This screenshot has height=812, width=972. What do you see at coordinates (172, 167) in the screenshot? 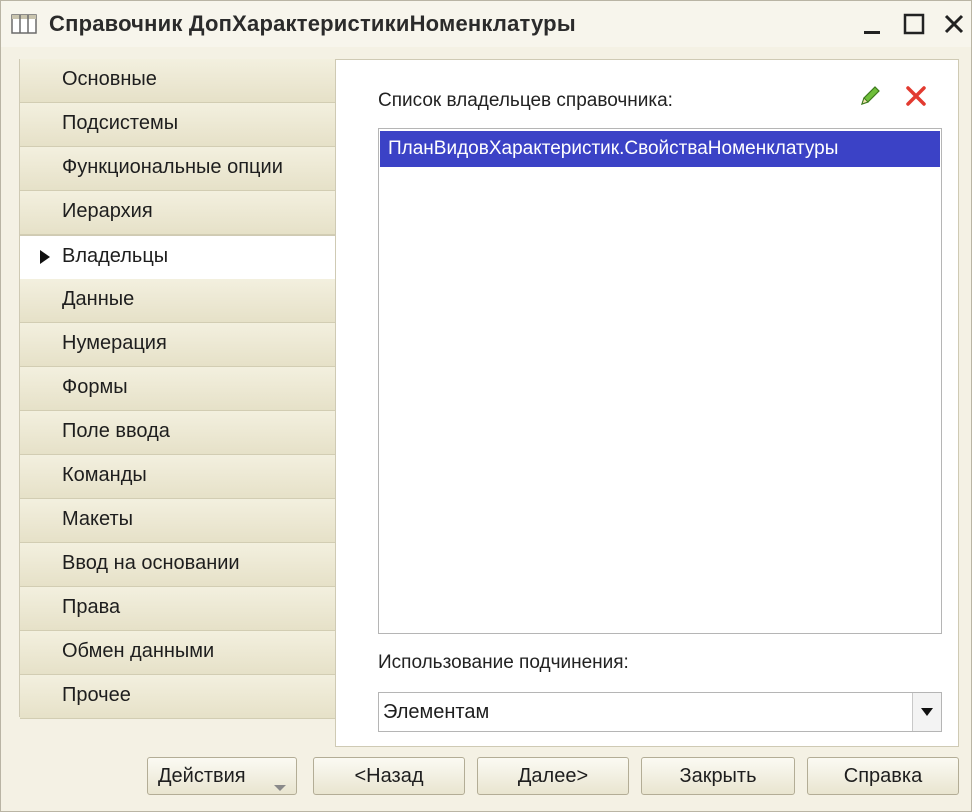
I see `sidebar-item-label: Функциональные опции` at bounding box center [172, 167].